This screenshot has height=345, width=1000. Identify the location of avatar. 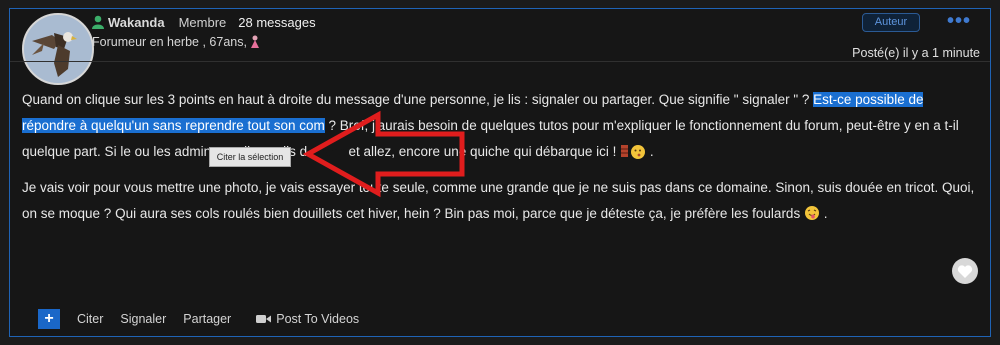
(58, 49).